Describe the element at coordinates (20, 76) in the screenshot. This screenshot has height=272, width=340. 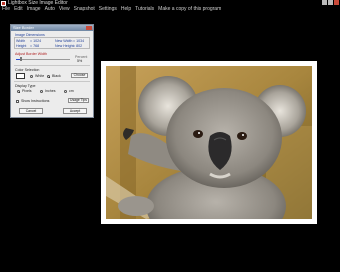
I see `border-color-swatch` at that location.